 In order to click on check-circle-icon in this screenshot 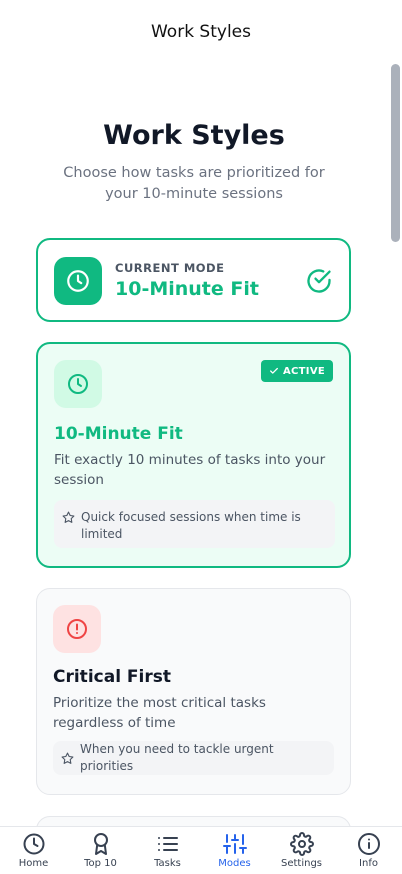, I will do `click(319, 281)`.